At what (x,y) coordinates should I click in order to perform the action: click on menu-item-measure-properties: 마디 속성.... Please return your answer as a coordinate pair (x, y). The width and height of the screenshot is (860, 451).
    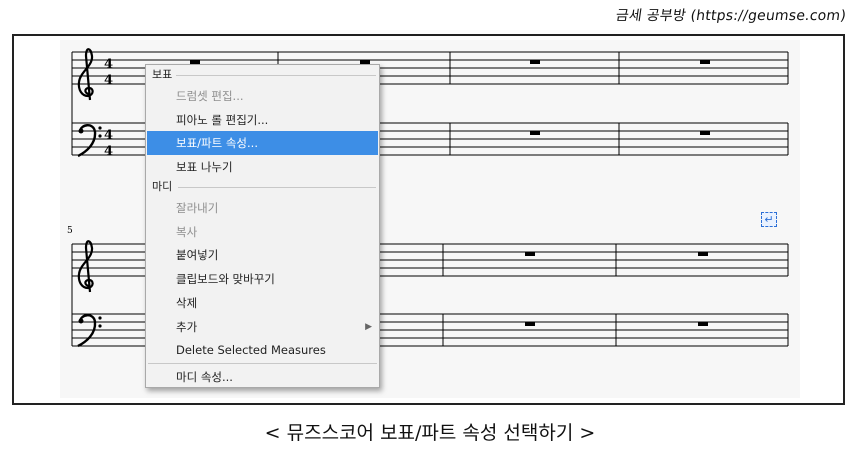
    Looking at the image, I should click on (262, 377).